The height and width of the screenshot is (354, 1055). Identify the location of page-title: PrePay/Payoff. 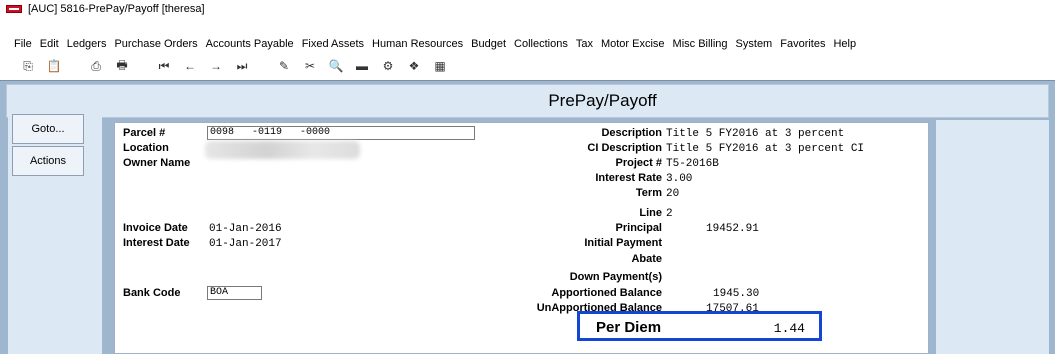
(602, 100).